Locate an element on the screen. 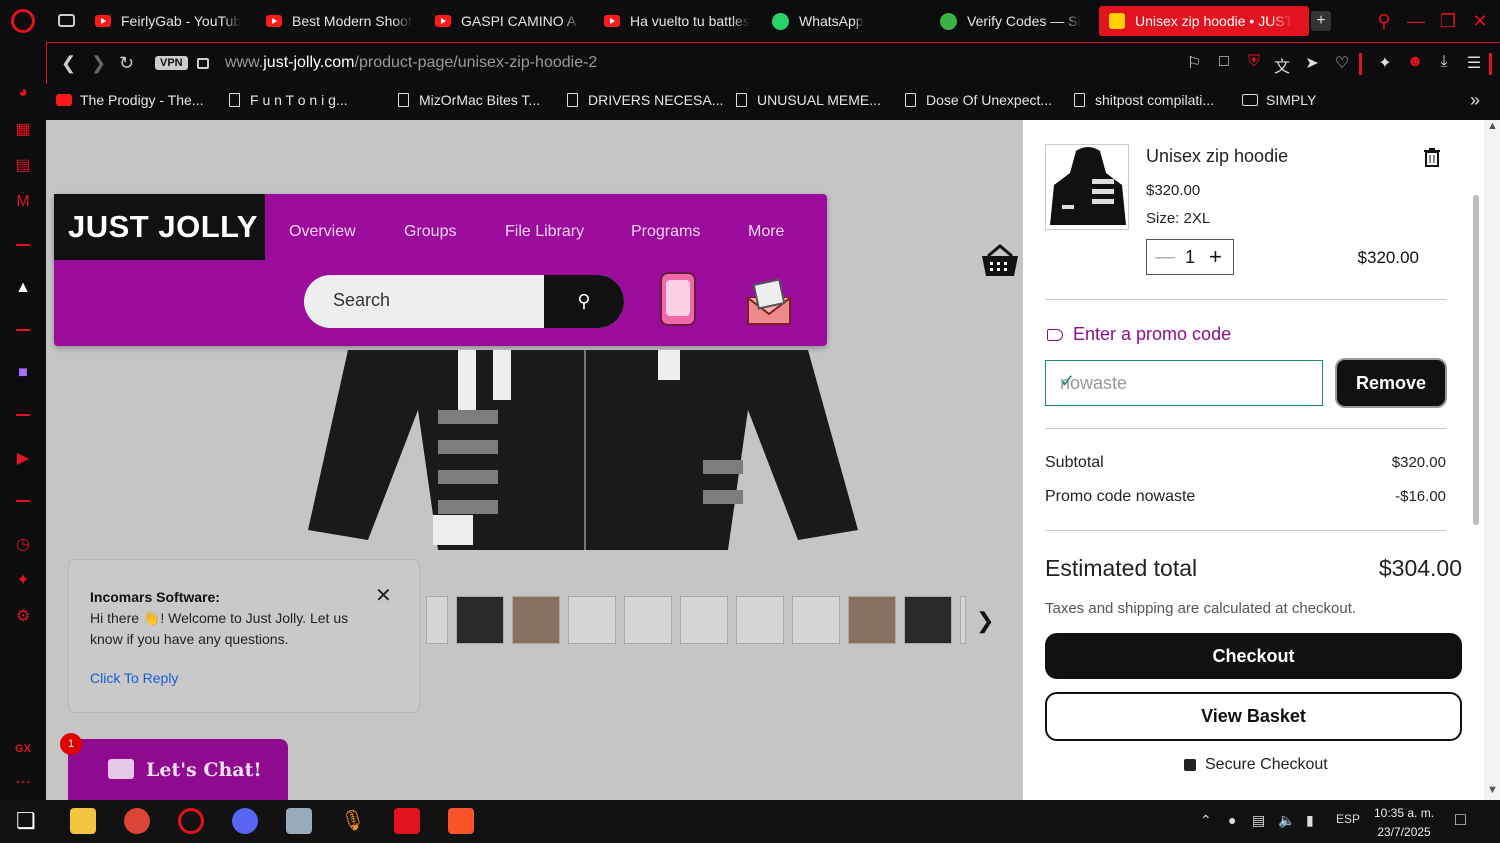  tab-2: Best Modern Shoot is located at coordinates (341, 21).